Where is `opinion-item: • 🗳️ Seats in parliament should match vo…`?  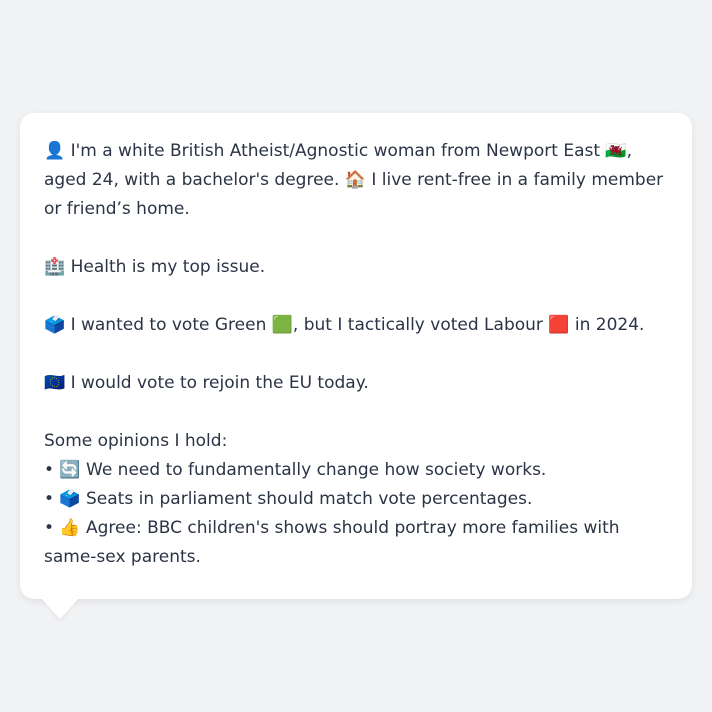
opinion-item: • 🗳️ Seats in parliament should match vo… is located at coordinates (288, 499).